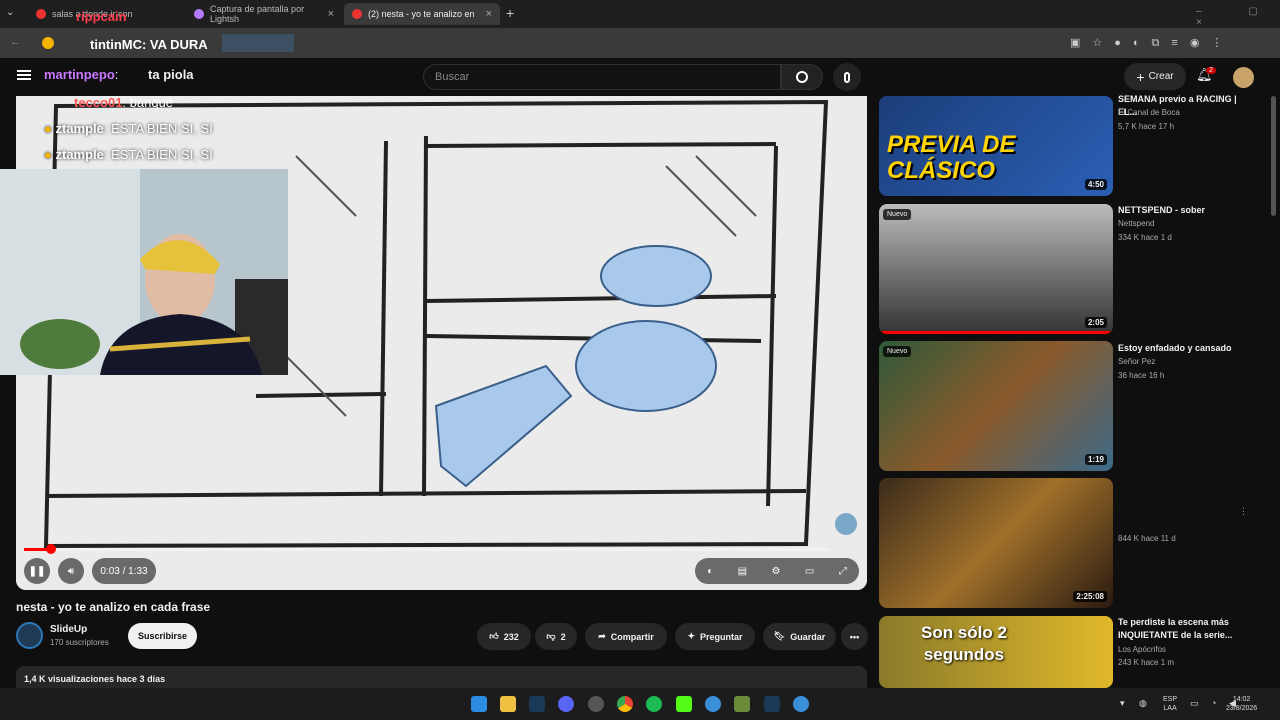 The height and width of the screenshot is (720, 1280). I want to click on address-bar: ← tintinMC: VA DURA ▣☆●◐⧉≡◉⋮, so click(640, 43).